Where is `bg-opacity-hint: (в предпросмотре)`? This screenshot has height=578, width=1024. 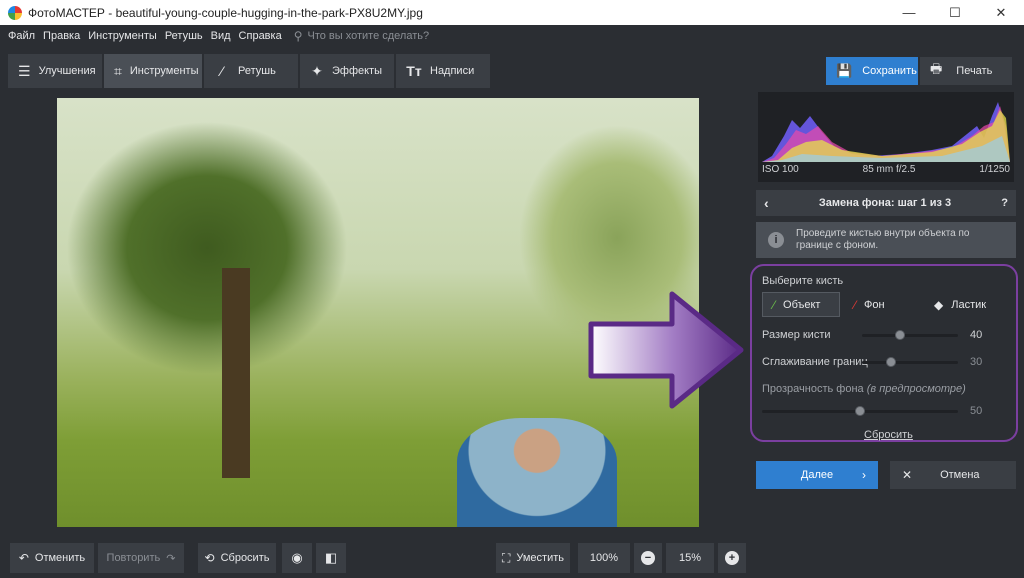 bg-opacity-hint: (в предпросмотре) is located at coordinates (916, 389).